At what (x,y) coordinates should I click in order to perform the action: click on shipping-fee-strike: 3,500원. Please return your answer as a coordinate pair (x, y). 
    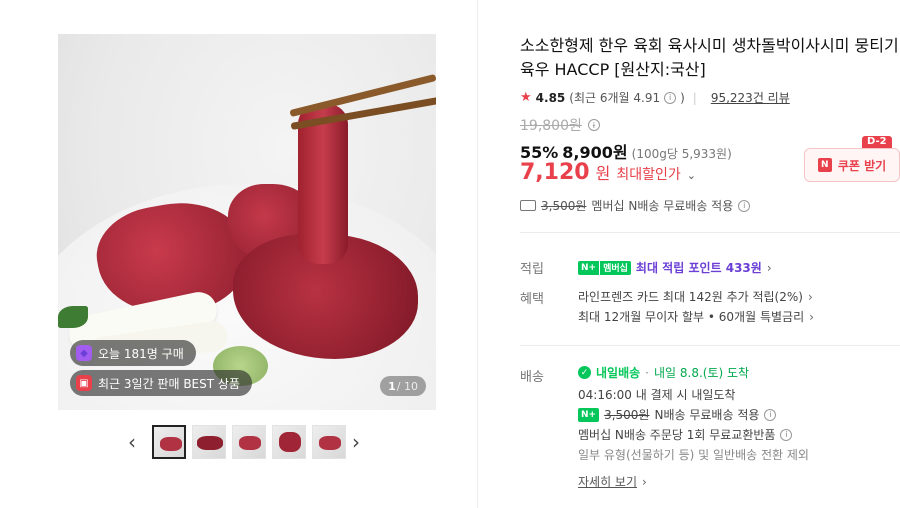
    Looking at the image, I should click on (564, 206).